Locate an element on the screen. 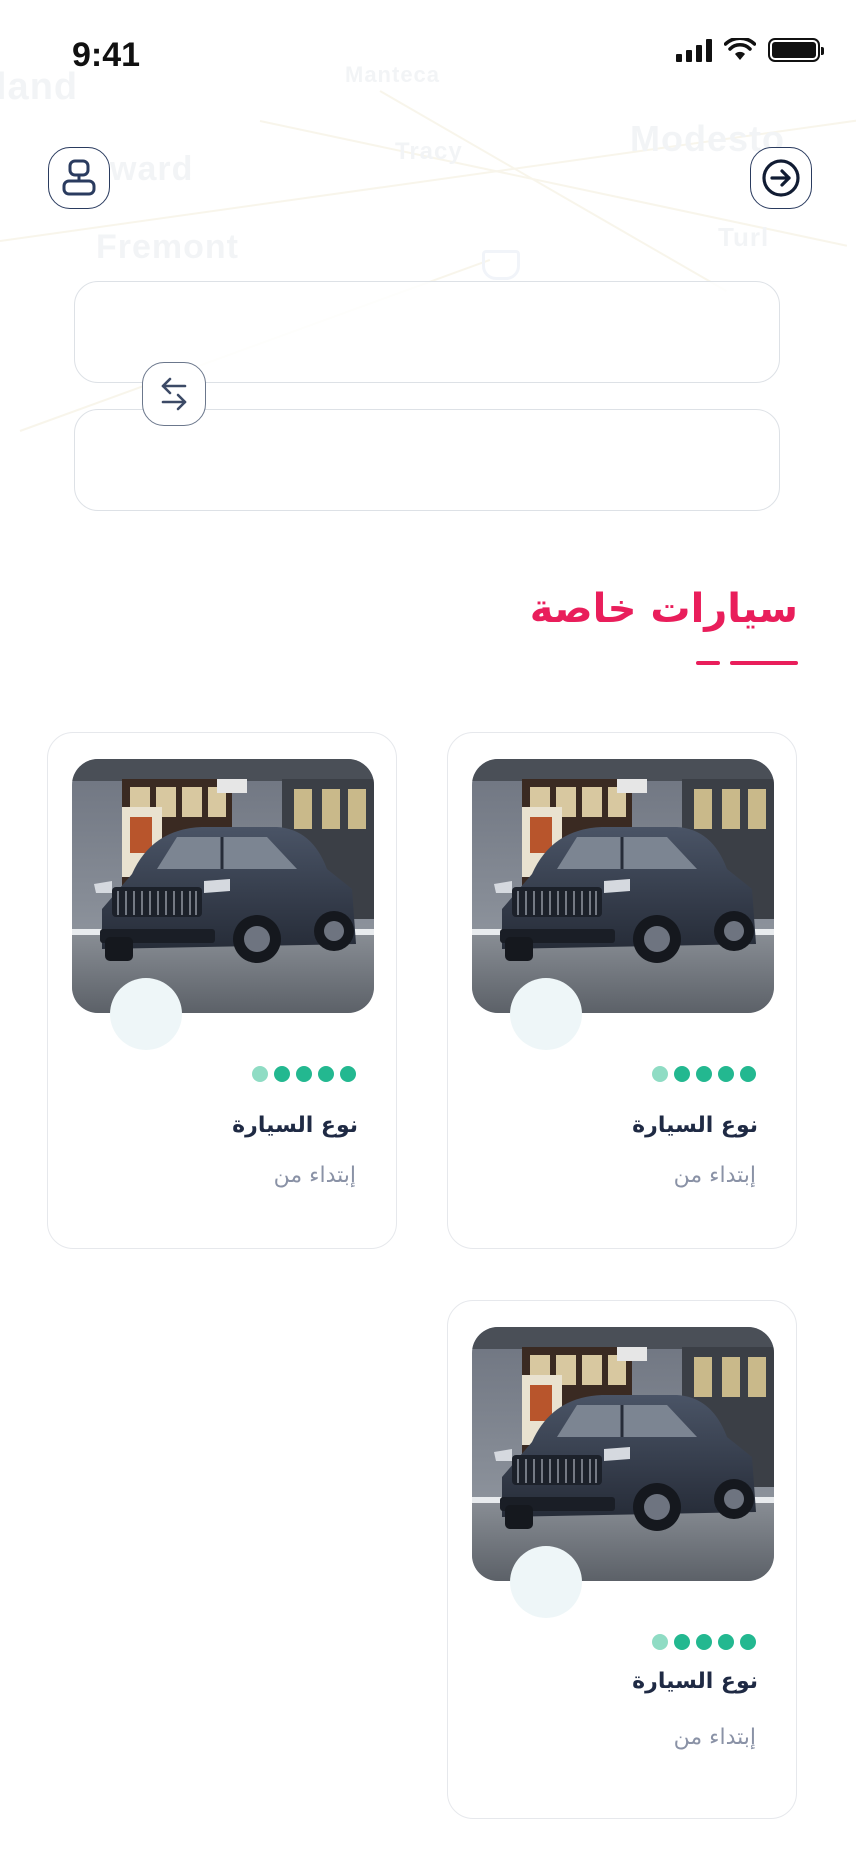 This screenshot has width=856, height=1852. arrow-right-circle-icon is located at coordinates (781, 178).